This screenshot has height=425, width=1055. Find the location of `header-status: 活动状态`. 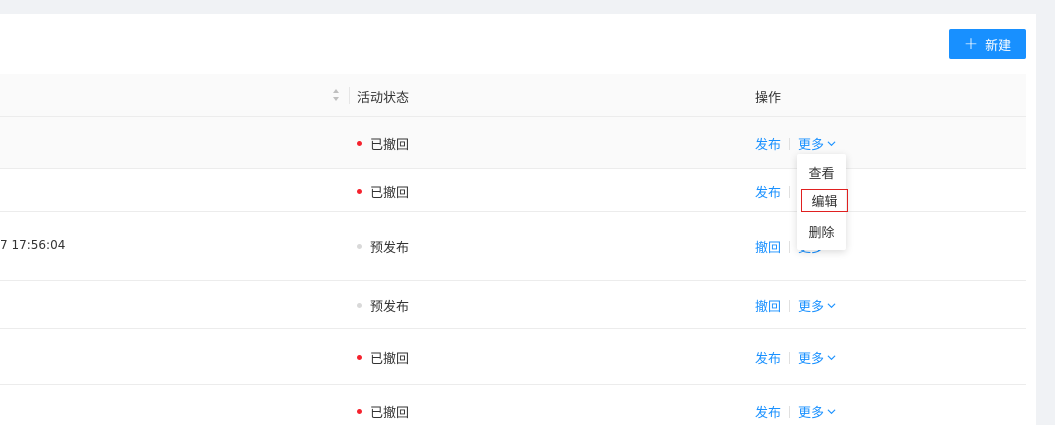

header-status: 活动状态 is located at coordinates (383, 98).